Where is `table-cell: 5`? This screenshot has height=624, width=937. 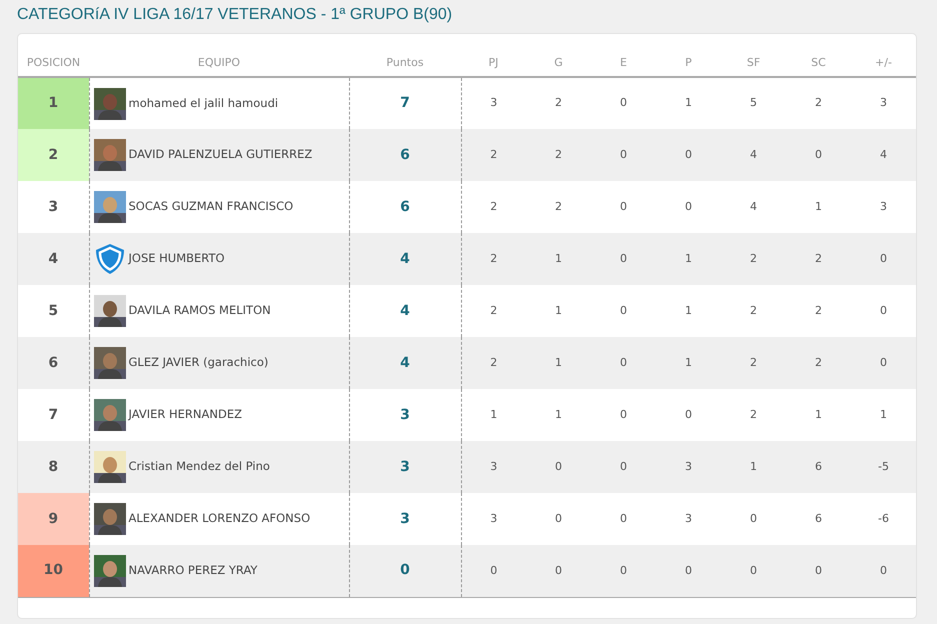 table-cell: 5 is located at coordinates (753, 103).